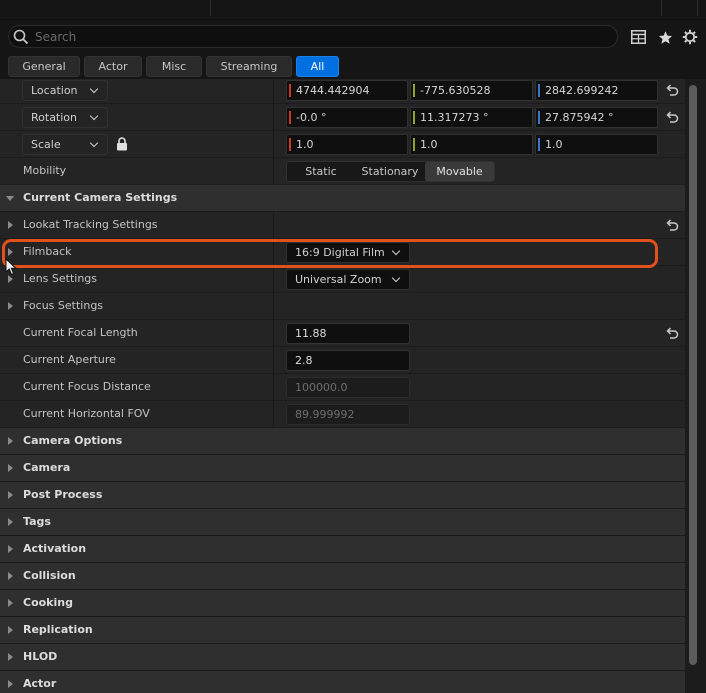 This screenshot has height=693, width=706. I want to click on search-input, so click(320, 36).